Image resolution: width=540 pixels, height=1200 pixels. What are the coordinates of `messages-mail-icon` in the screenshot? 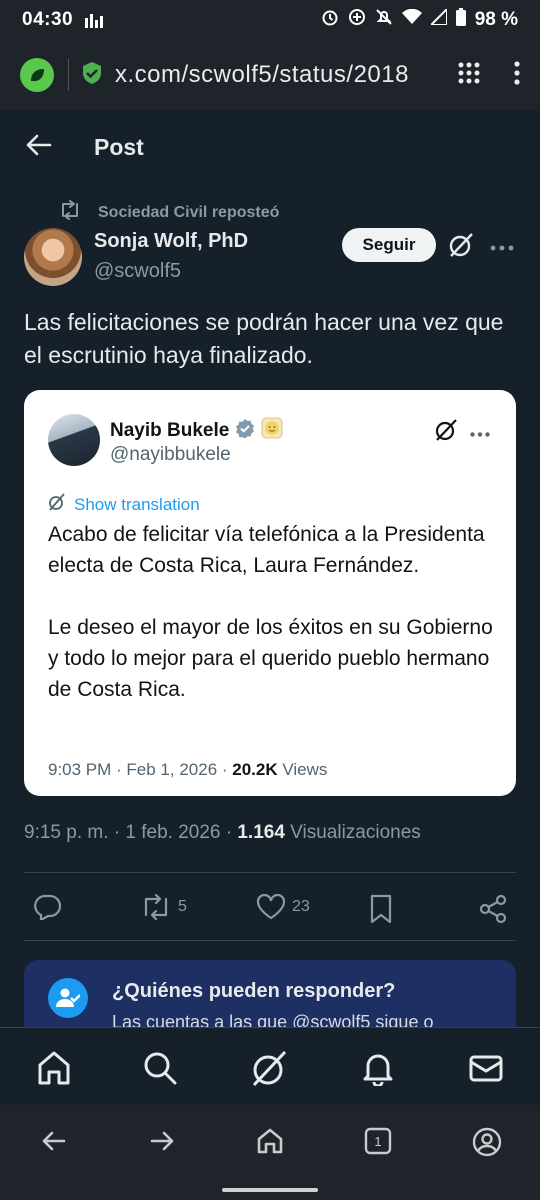 It's located at (486, 1070).